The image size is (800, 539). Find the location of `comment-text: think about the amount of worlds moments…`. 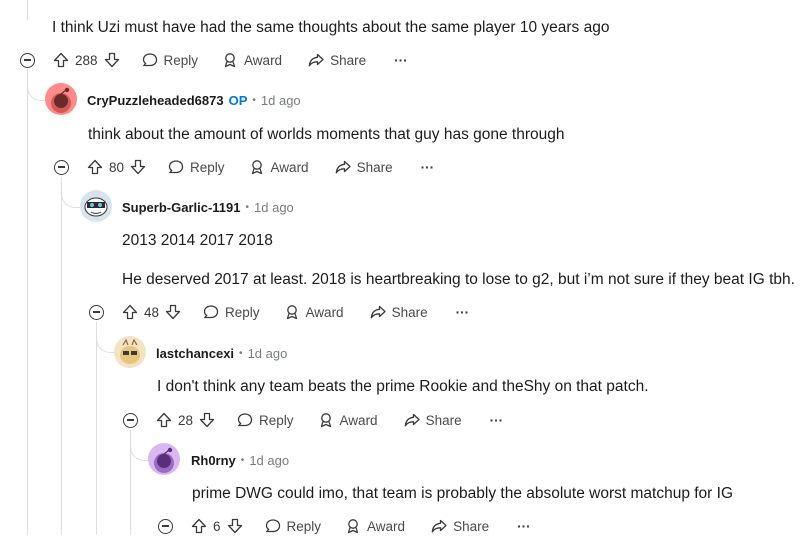

comment-text: think about the amount of worlds moments… is located at coordinates (326, 134).